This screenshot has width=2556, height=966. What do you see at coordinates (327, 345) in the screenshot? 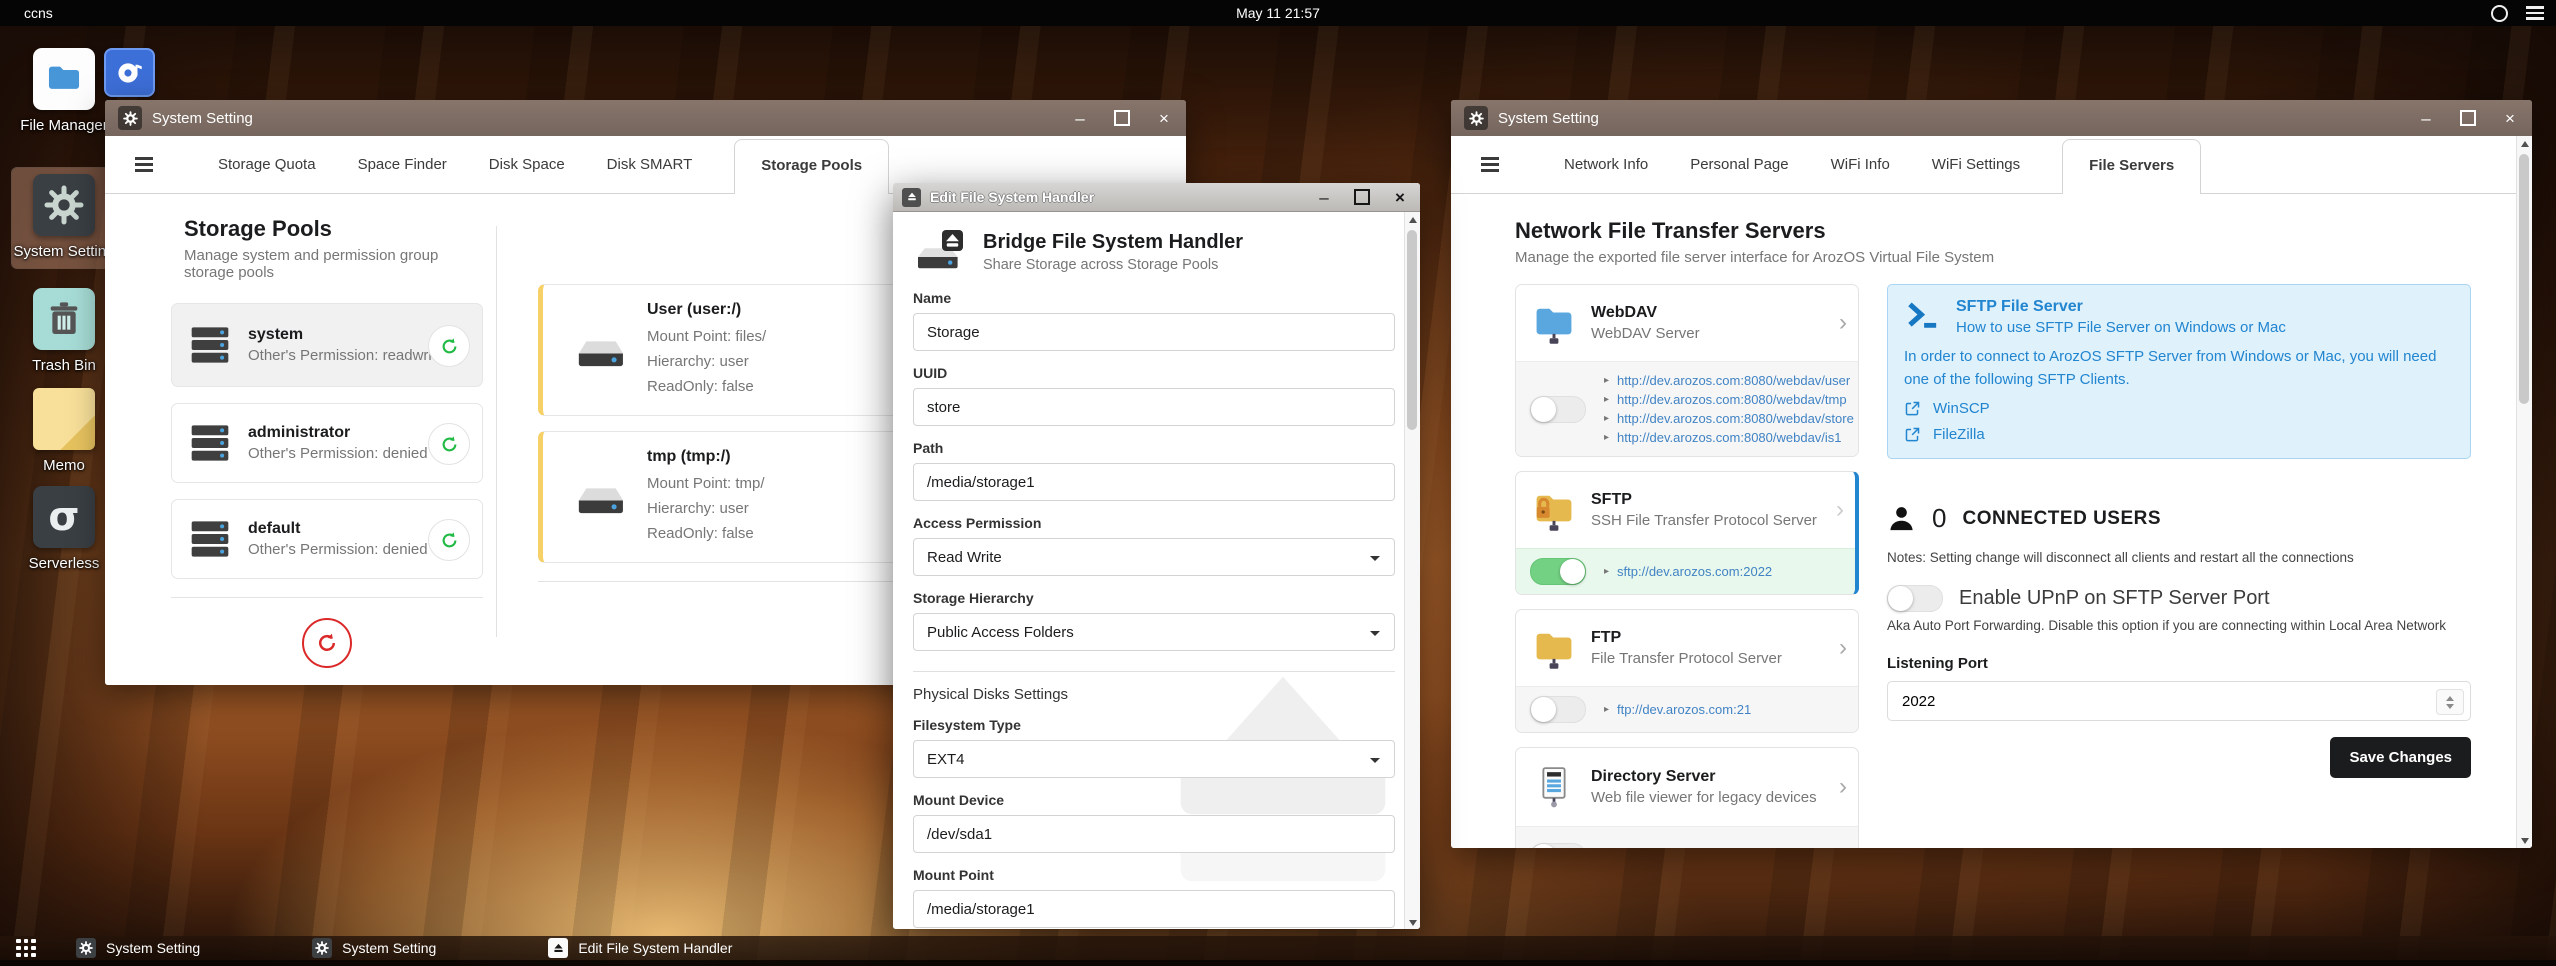
I see `pool-card-system: system Other's Permission: readwrite` at bounding box center [327, 345].